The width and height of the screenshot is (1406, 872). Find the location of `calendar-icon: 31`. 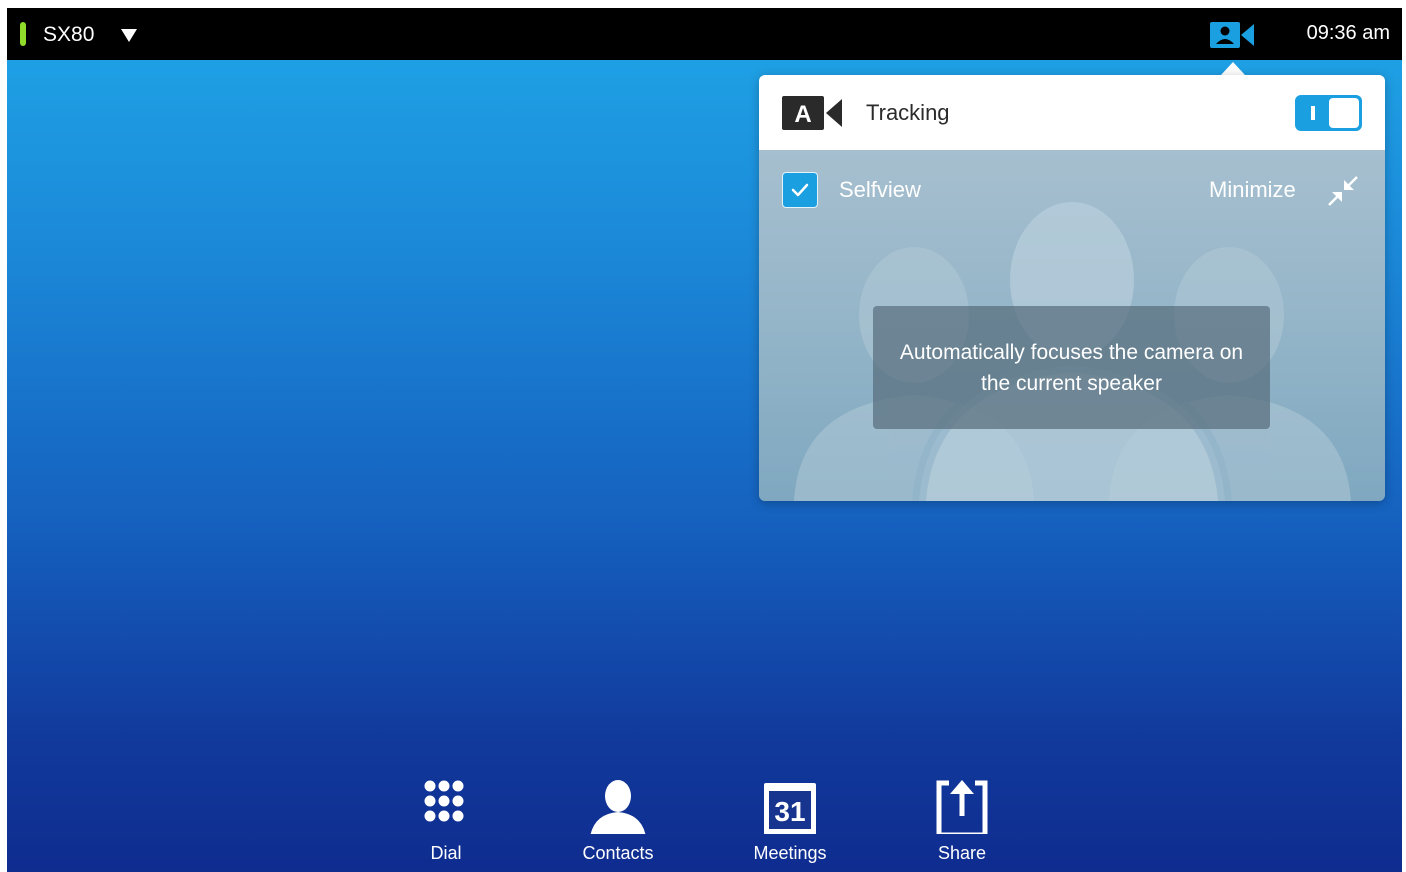

calendar-icon: 31 is located at coordinates (790, 804).